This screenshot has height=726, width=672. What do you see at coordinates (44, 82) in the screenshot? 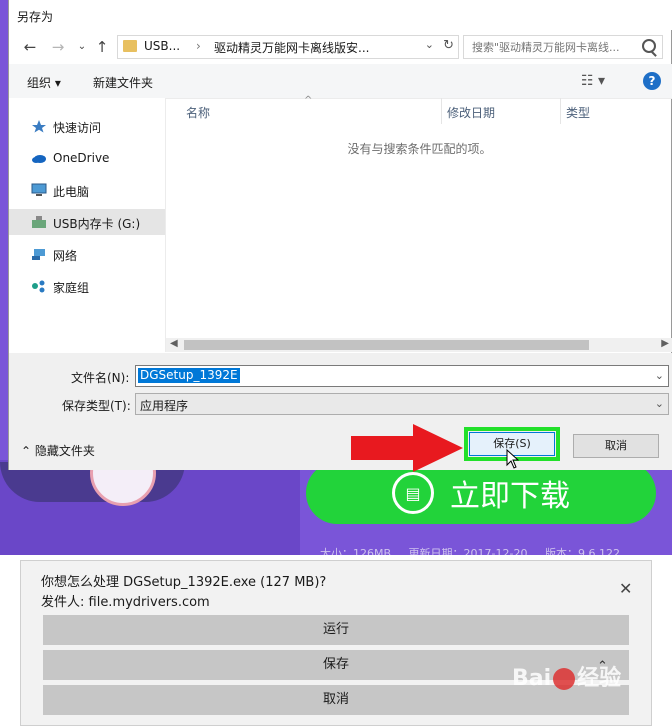
I see `organize-menu-button: 组织 ▾` at bounding box center [44, 82].